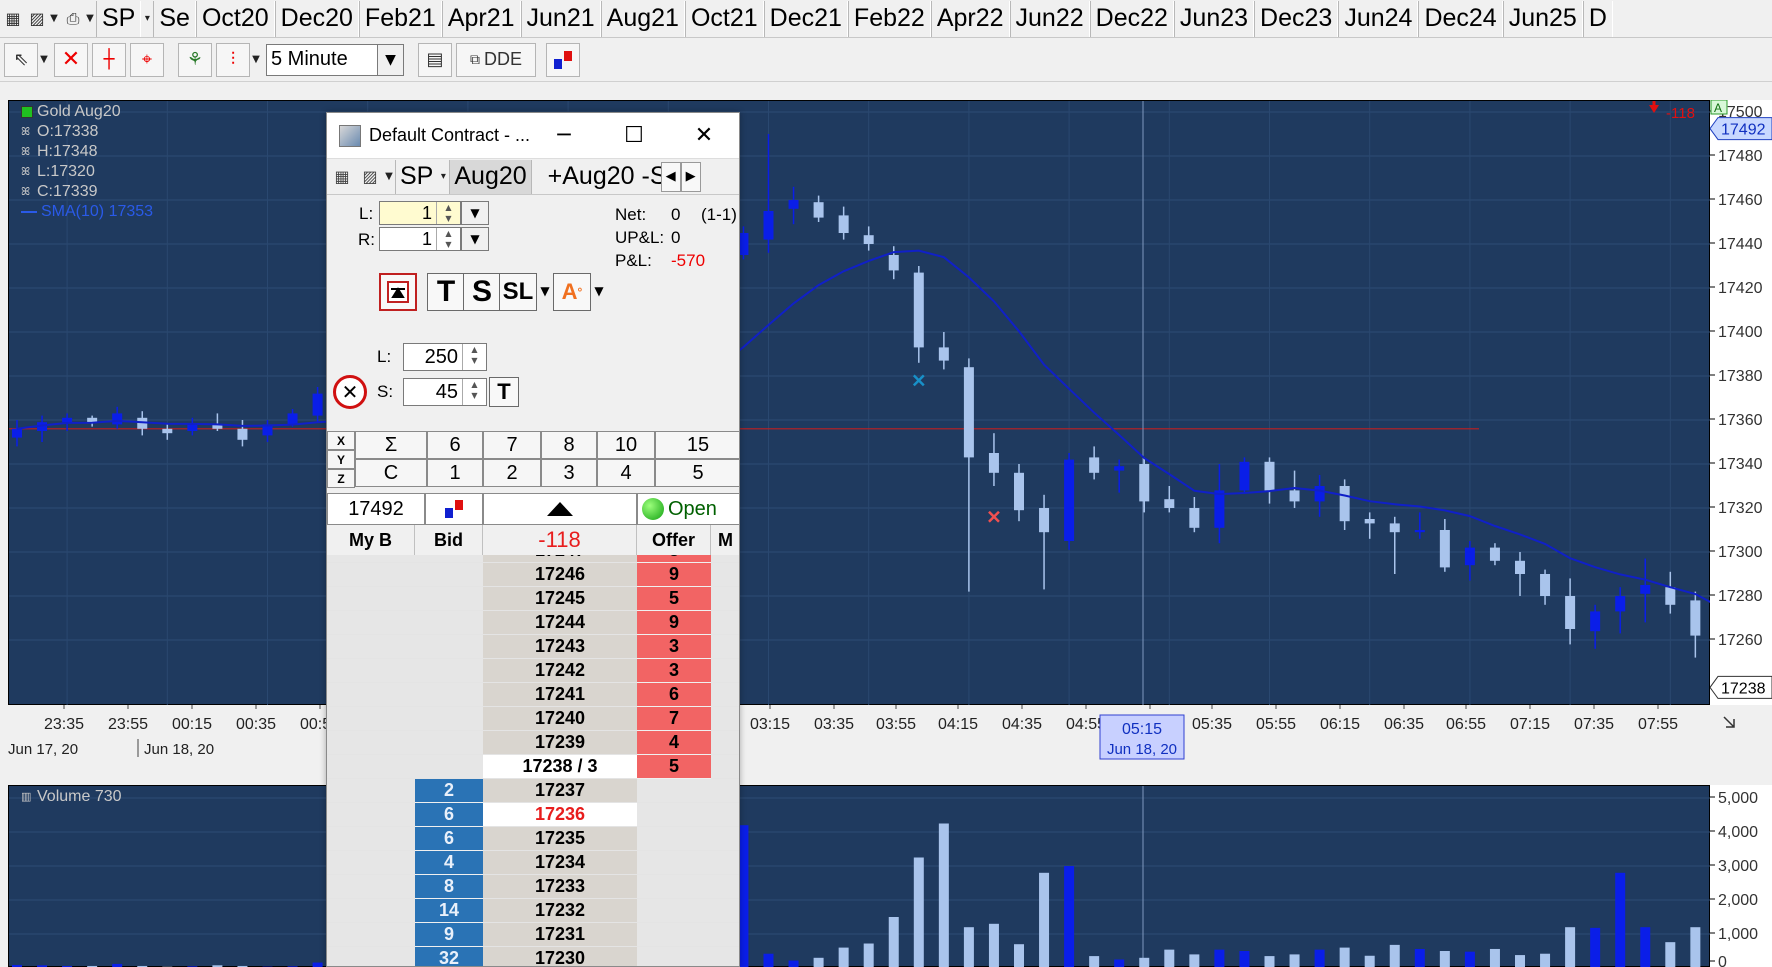 The image size is (1772, 967). Describe the element at coordinates (371, 540) in the screenshot. I see `header-my-bids: My B` at that location.